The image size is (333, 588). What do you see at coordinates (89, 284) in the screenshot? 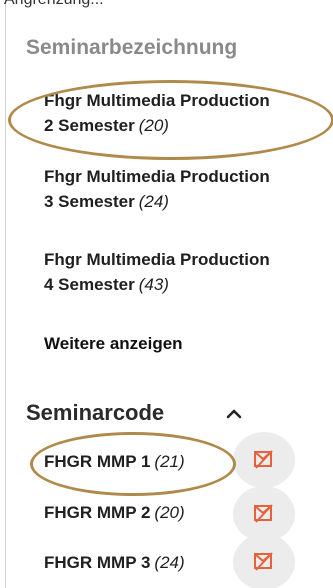
I see `filter-item-name-line2: 4 Semester` at bounding box center [89, 284].